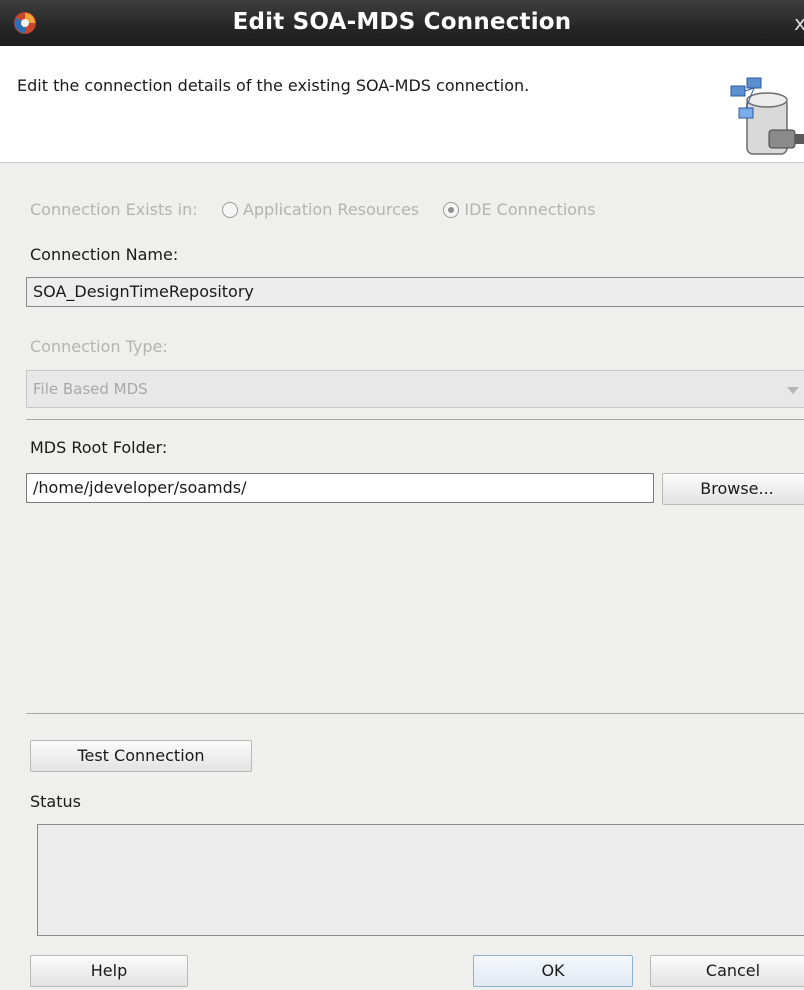 The image size is (804, 990). I want to click on mds-root-folder-label: MDS Root Folder:, so click(99, 447).